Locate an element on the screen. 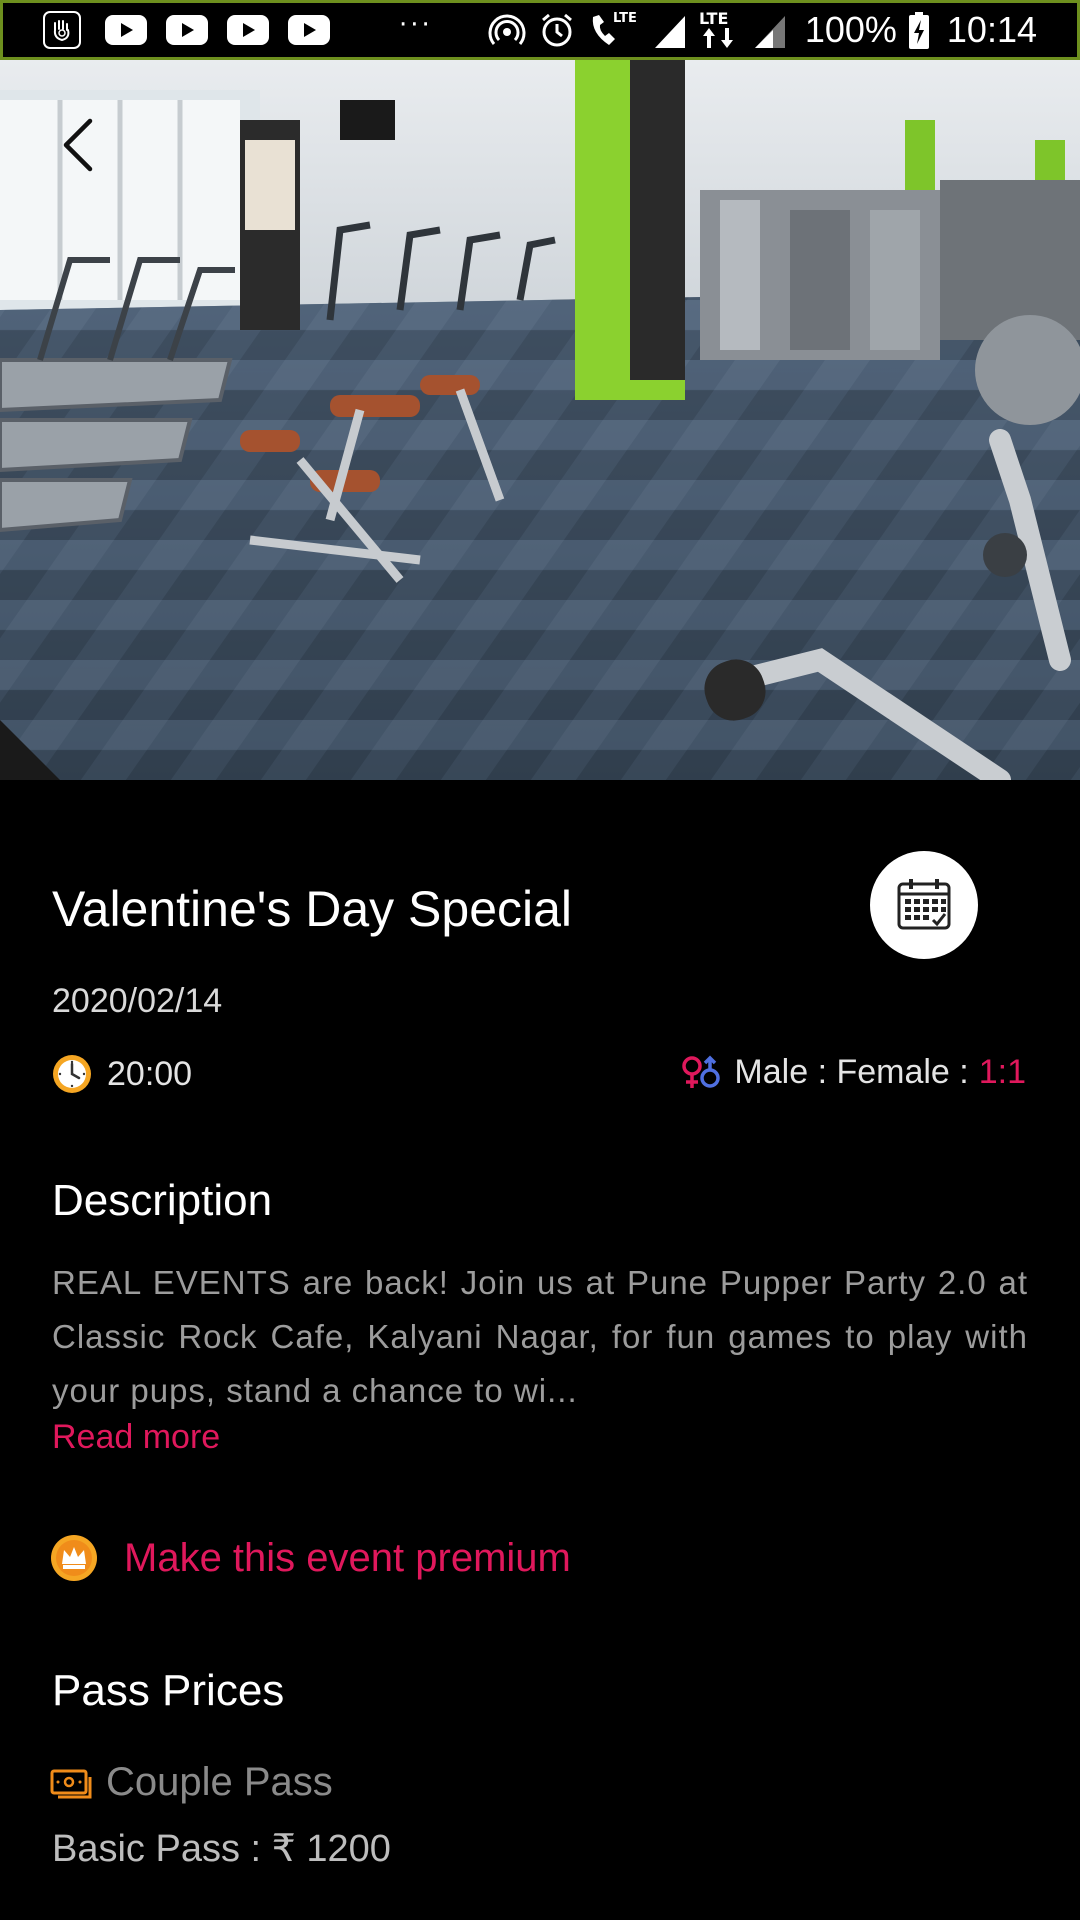  crown-icon is located at coordinates (74, 1558).